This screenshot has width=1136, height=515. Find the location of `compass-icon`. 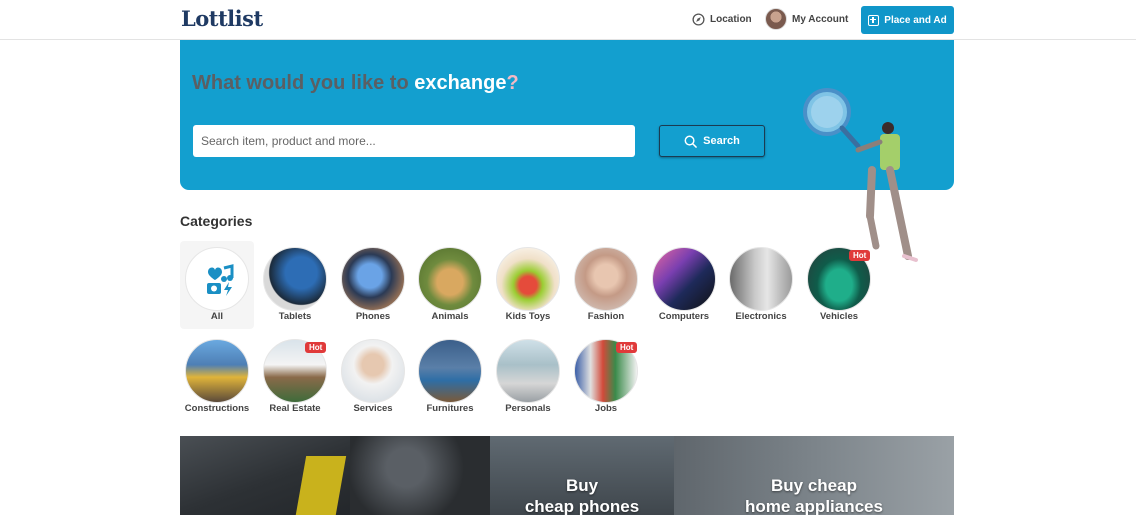

compass-icon is located at coordinates (698, 19).